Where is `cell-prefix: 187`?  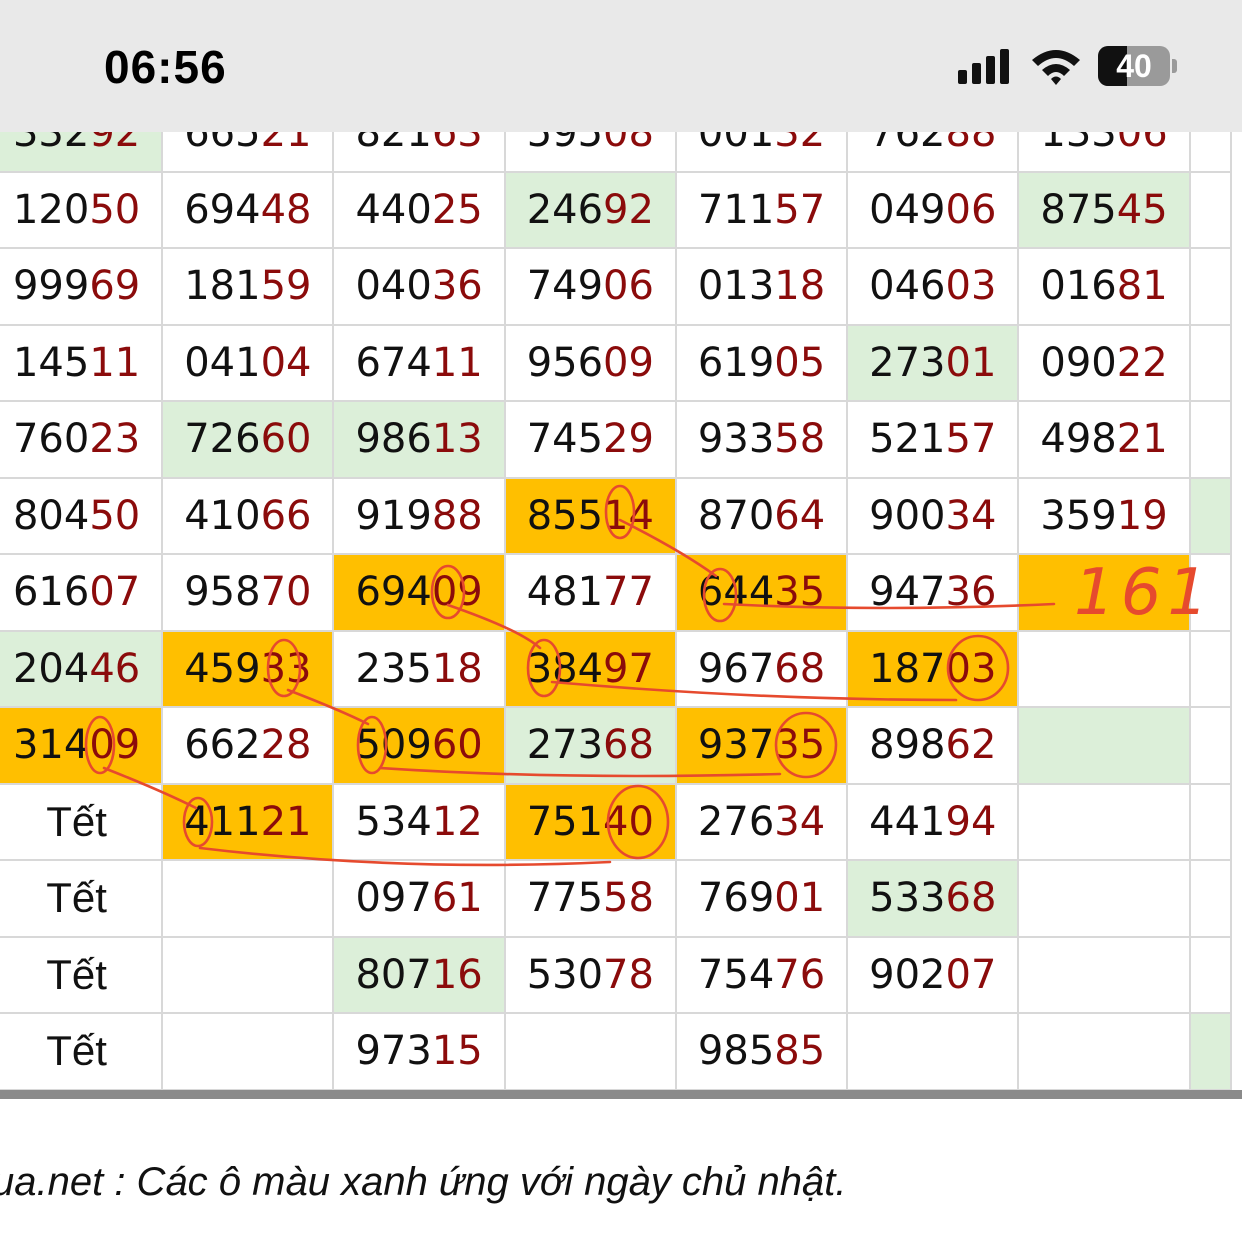 cell-prefix: 187 is located at coordinates (907, 668).